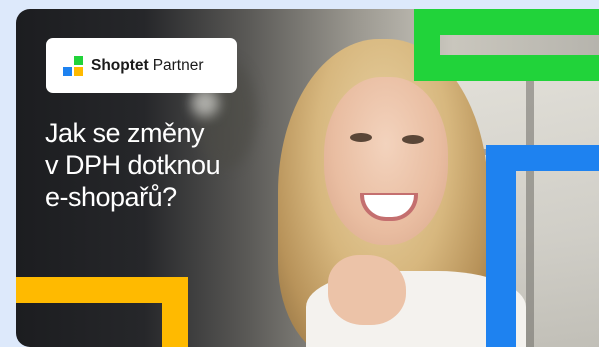  What do you see at coordinates (501, 246) in the screenshot?
I see `blue-frame-side` at bounding box center [501, 246].